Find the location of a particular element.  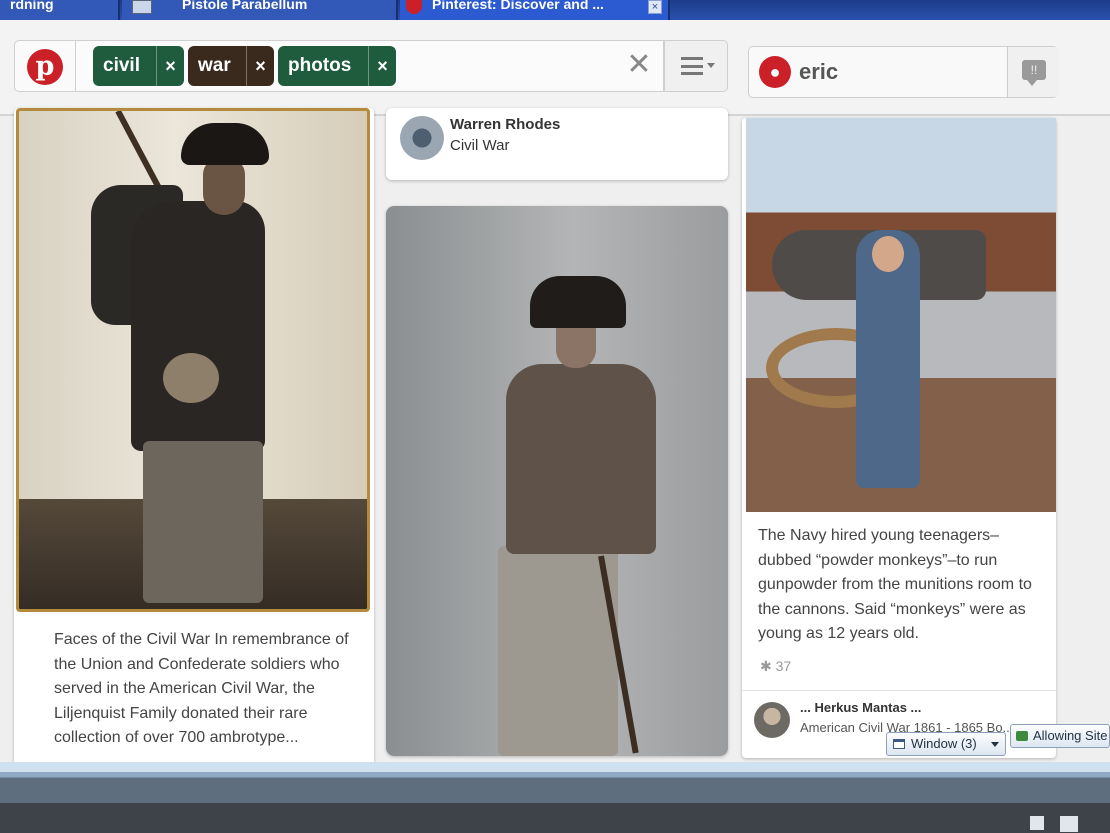

notifications-button: !! is located at coordinates (1033, 72).